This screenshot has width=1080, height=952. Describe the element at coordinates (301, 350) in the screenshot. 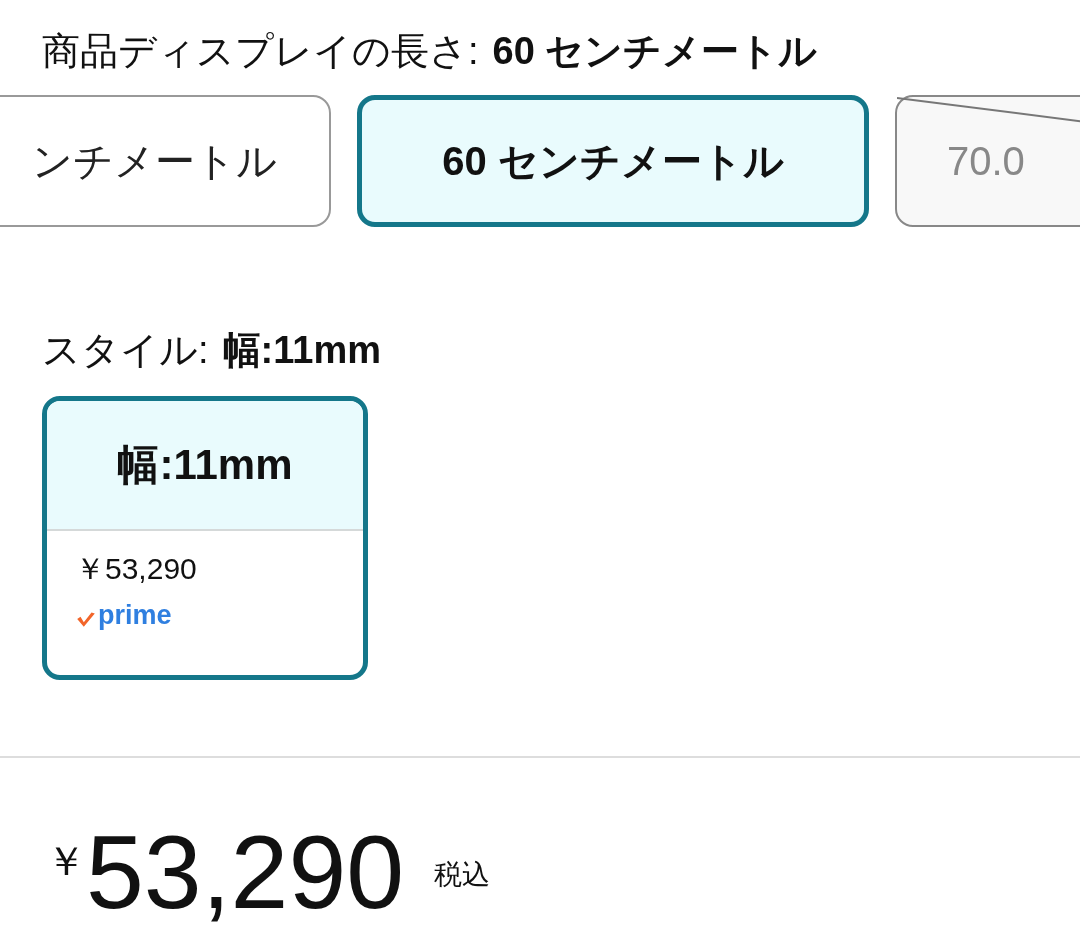

I see `option-value: 幅:11mm` at that location.